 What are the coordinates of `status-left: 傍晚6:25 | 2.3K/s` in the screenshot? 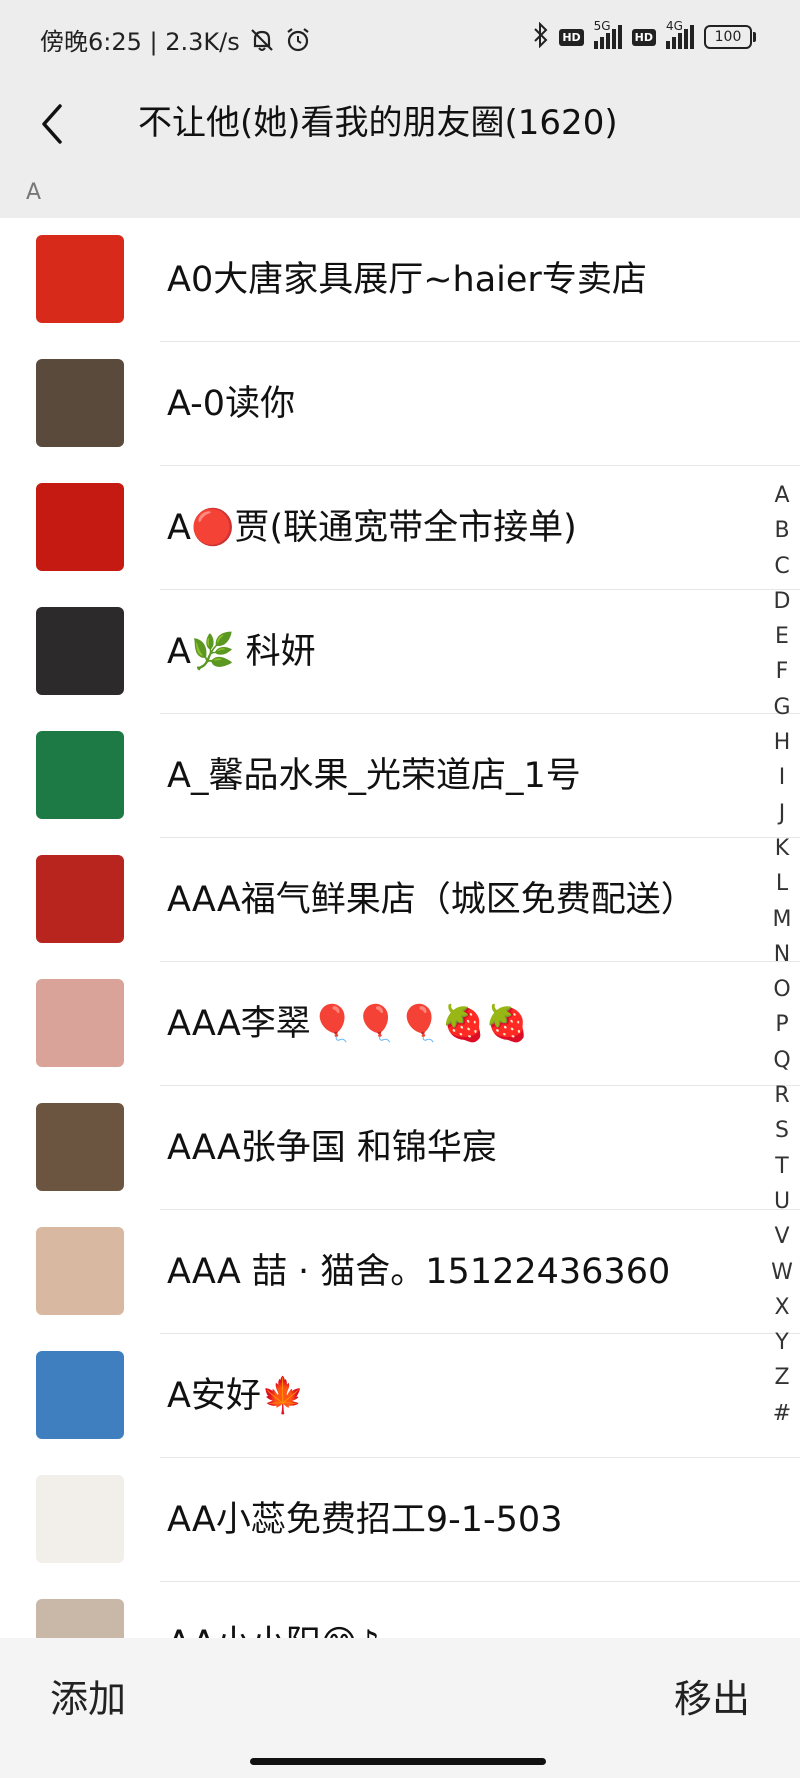 It's located at (176, 39).